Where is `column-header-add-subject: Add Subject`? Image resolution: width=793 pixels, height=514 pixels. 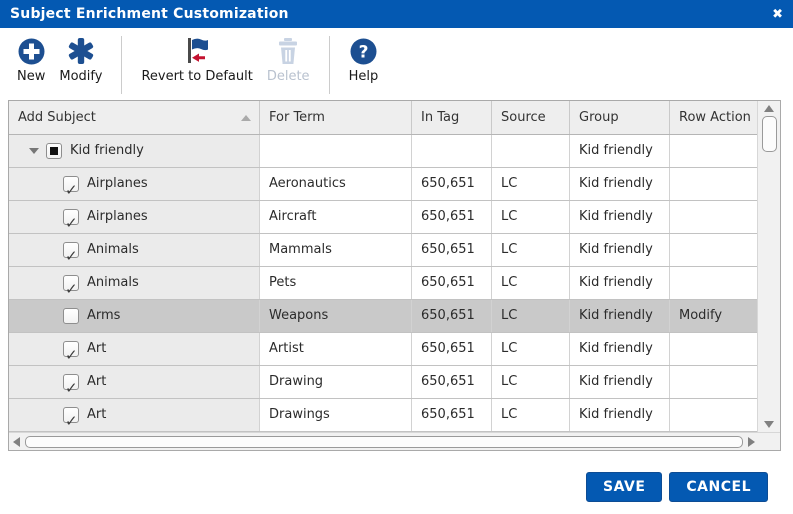
column-header-add-subject: Add Subject is located at coordinates (134, 117).